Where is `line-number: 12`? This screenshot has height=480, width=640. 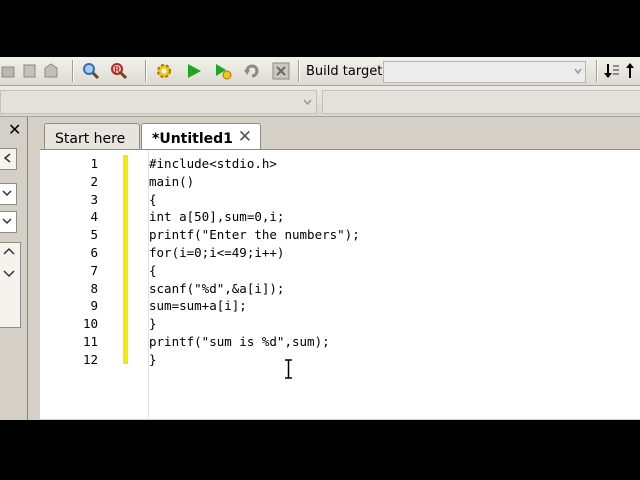 line-number: 12 is located at coordinates (90, 359).